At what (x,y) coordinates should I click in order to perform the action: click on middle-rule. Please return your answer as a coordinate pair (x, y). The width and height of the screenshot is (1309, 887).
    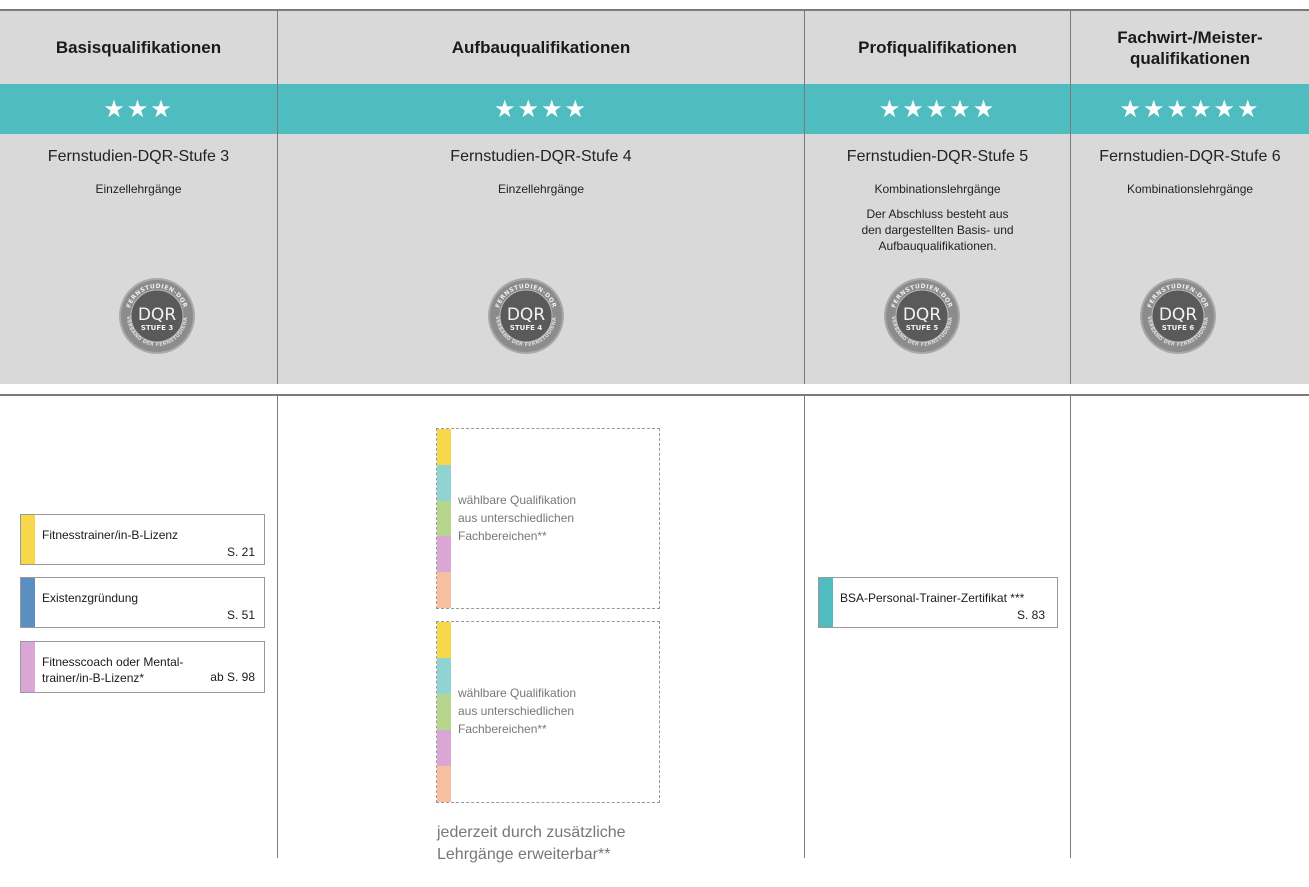
    Looking at the image, I should click on (654, 395).